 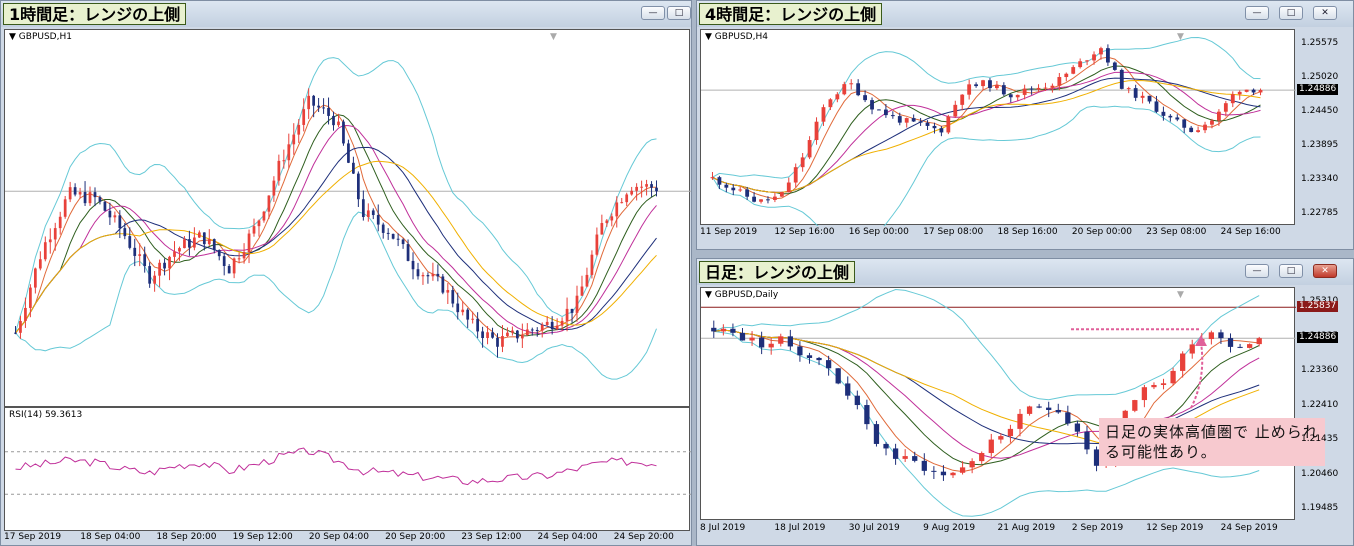 What do you see at coordinates (1101, 232) in the screenshot?
I see `x-tick-label: 20 Sep 00:00` at bounding box center [1101, 232].